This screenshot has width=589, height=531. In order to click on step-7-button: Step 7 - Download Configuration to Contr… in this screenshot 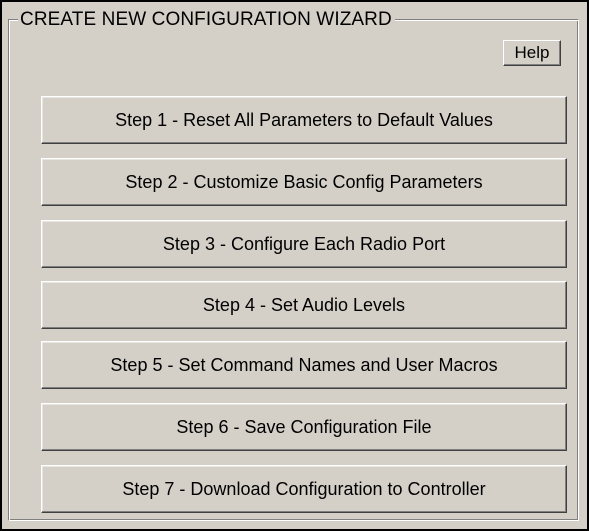, I will do `click(304, 489)`.